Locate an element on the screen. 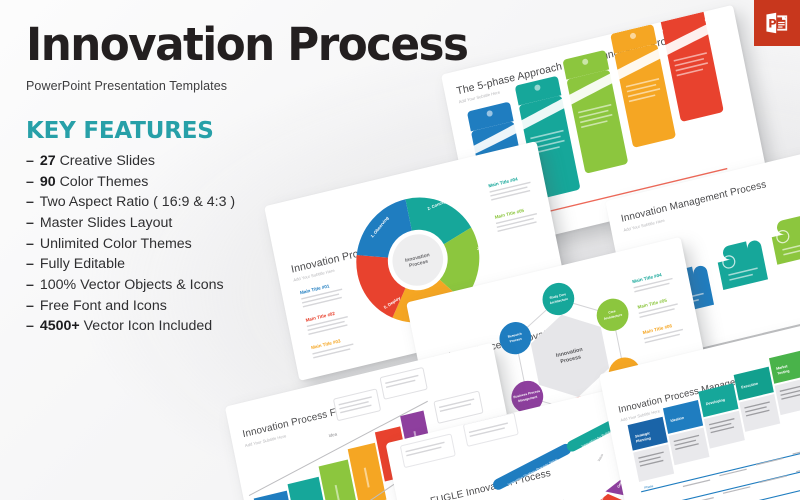 The height and width of the screenshot is (500, 800). feature-label: 100% Vector Objects & Icons is located at coordinates (131, 284).